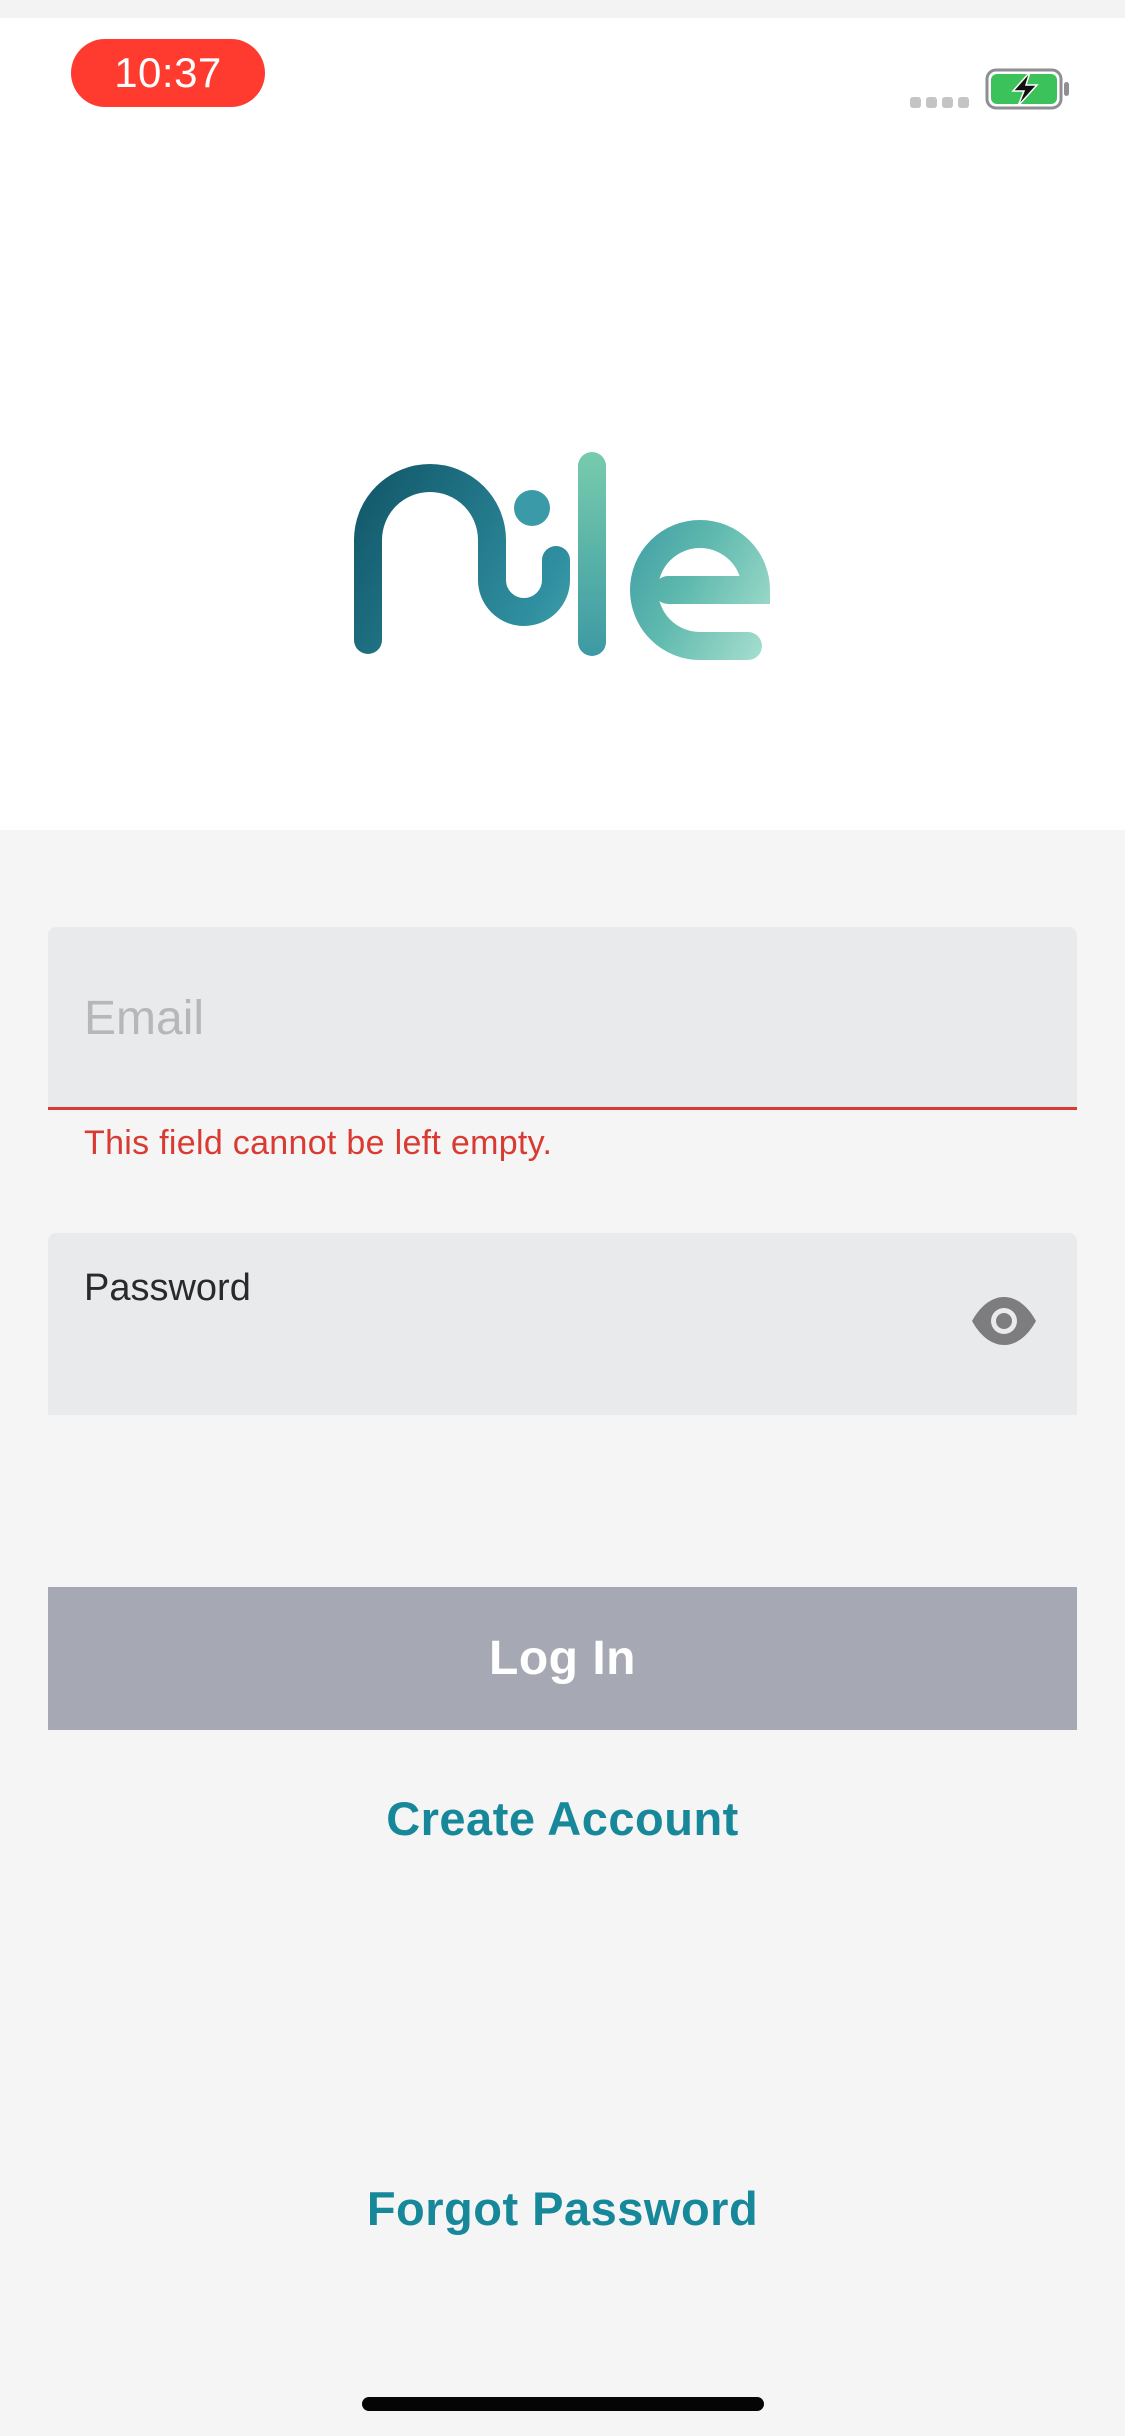 The width and height of the screenshot is (1125, 2436). What do you see at coordinates (318, 1143) in the screenshot?
I see `email-error-message: This field cannot be left empty.` at bounding box center [318, 1143].